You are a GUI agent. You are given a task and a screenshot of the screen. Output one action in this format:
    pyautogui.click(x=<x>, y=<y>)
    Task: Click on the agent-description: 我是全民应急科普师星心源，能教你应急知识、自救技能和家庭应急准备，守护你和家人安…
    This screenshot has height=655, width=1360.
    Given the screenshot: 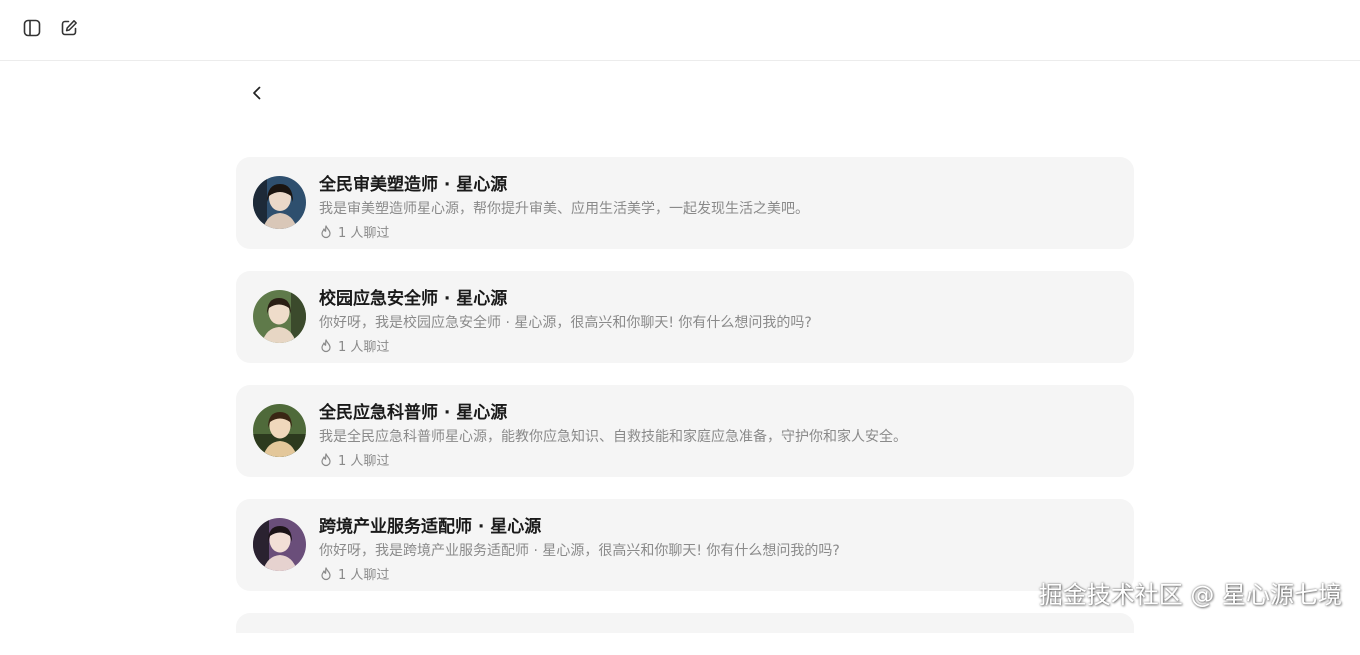 What is the action you would take?
    pyautogui.click(x=613, y=437)
    